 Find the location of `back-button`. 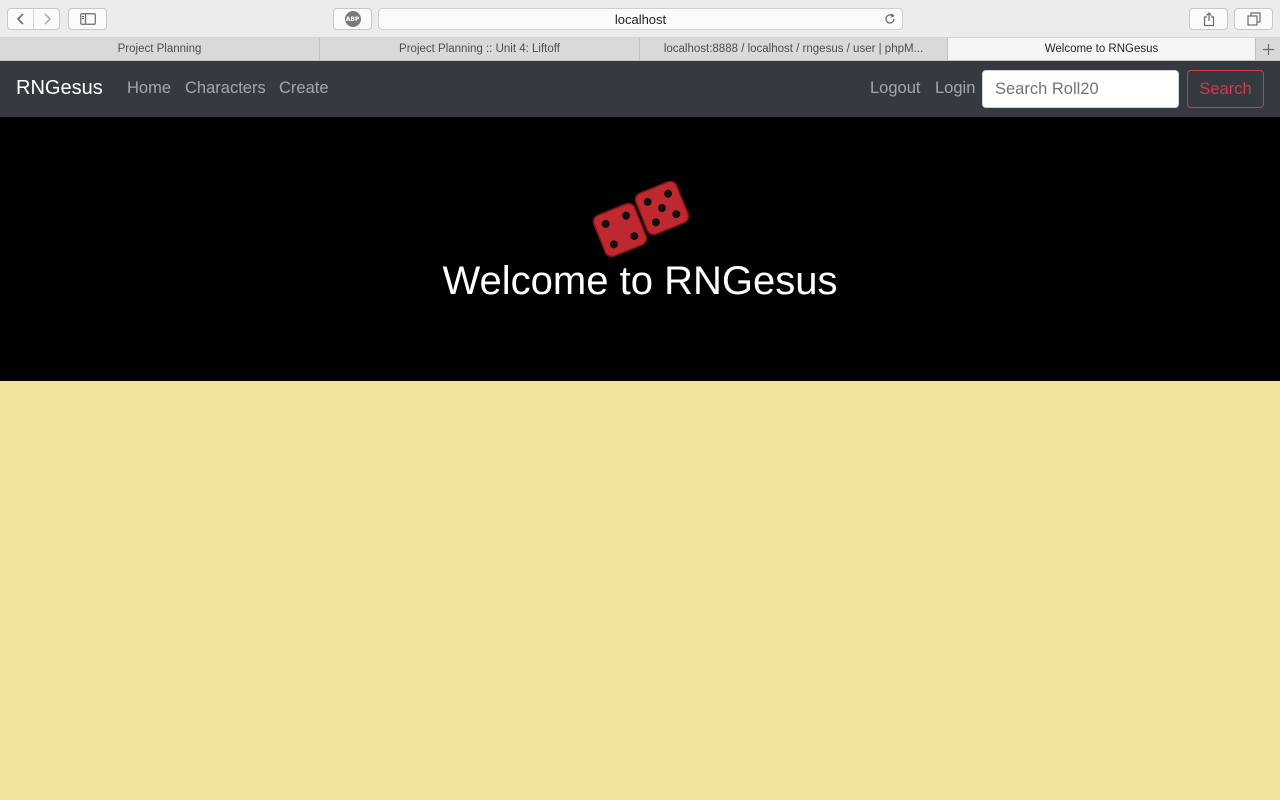

back-button is located at coordinates (20, 19).